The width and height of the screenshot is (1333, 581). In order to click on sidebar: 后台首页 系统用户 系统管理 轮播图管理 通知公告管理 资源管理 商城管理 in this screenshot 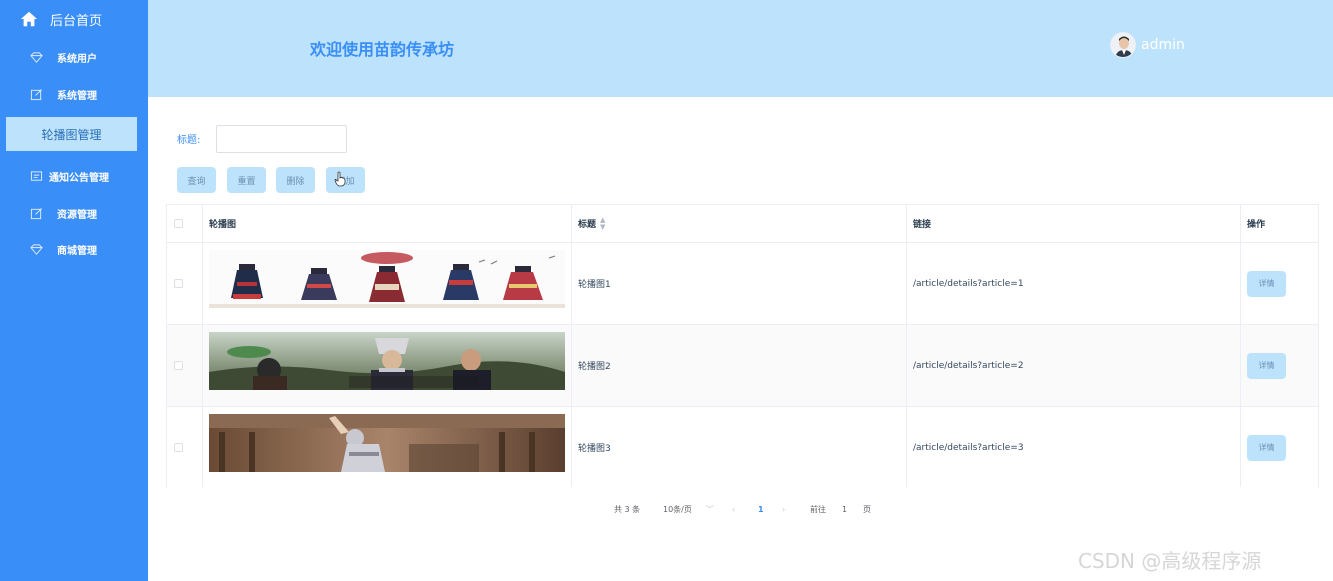, I will do `click(74, 290)`.